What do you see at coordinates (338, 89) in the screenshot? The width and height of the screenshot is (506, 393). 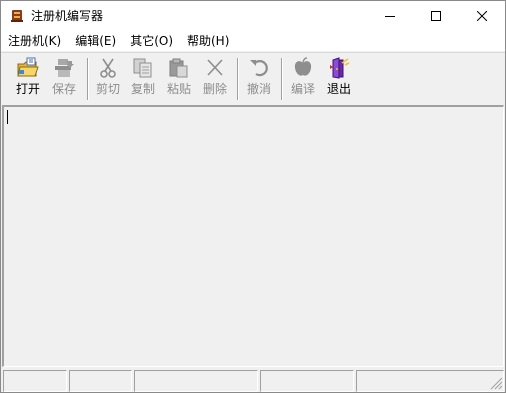 I see `exit-label: 退出` at bounding box center [338, 89].